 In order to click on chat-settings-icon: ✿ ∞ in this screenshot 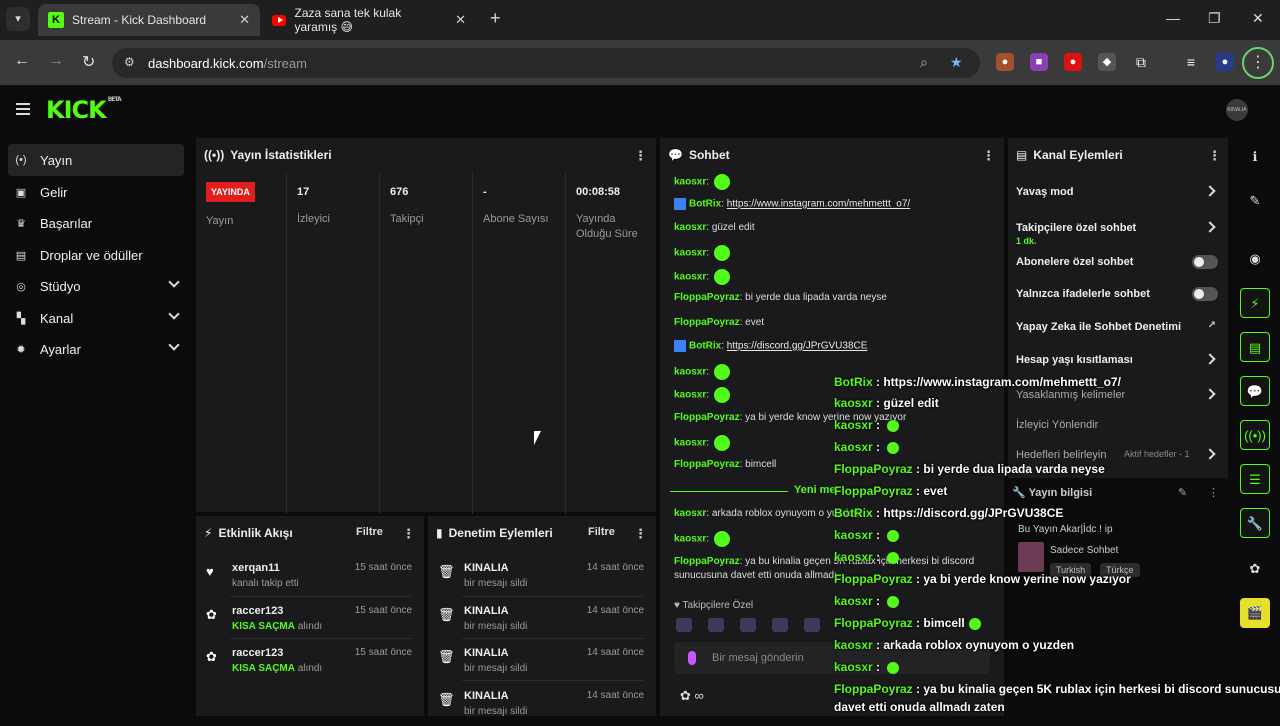, I will do `click(692, 696)`.